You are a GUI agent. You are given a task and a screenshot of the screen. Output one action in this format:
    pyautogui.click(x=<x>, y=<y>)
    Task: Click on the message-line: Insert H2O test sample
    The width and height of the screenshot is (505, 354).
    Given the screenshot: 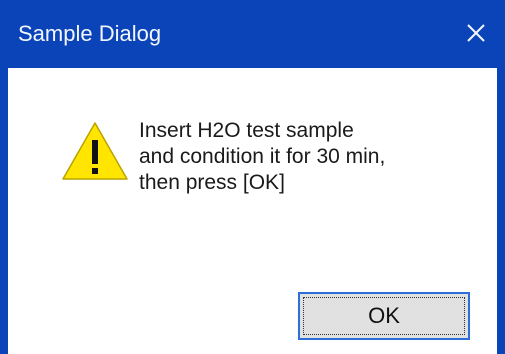 What is the action you would take?
    pyautogui.click(x=246, y=130)
    